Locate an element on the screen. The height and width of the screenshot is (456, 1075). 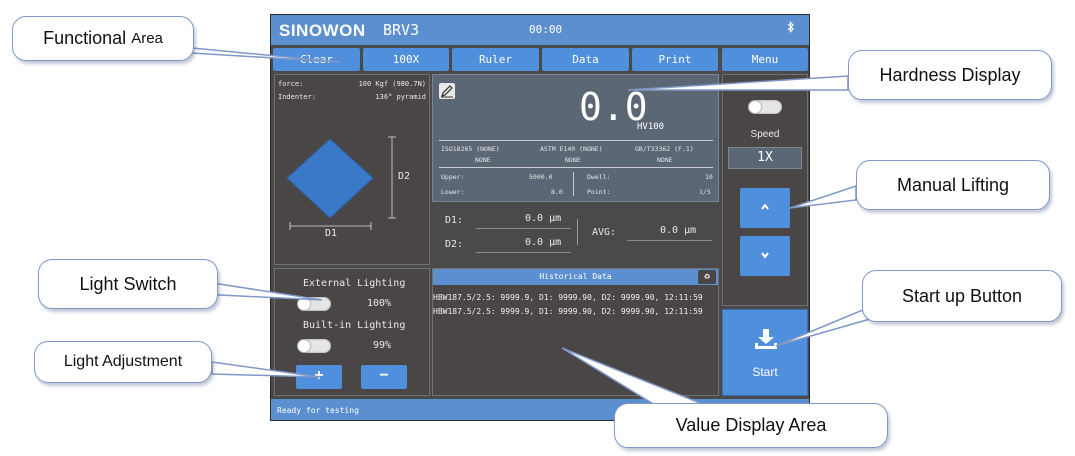
start-button: Start is located at coordinates (765, 352).